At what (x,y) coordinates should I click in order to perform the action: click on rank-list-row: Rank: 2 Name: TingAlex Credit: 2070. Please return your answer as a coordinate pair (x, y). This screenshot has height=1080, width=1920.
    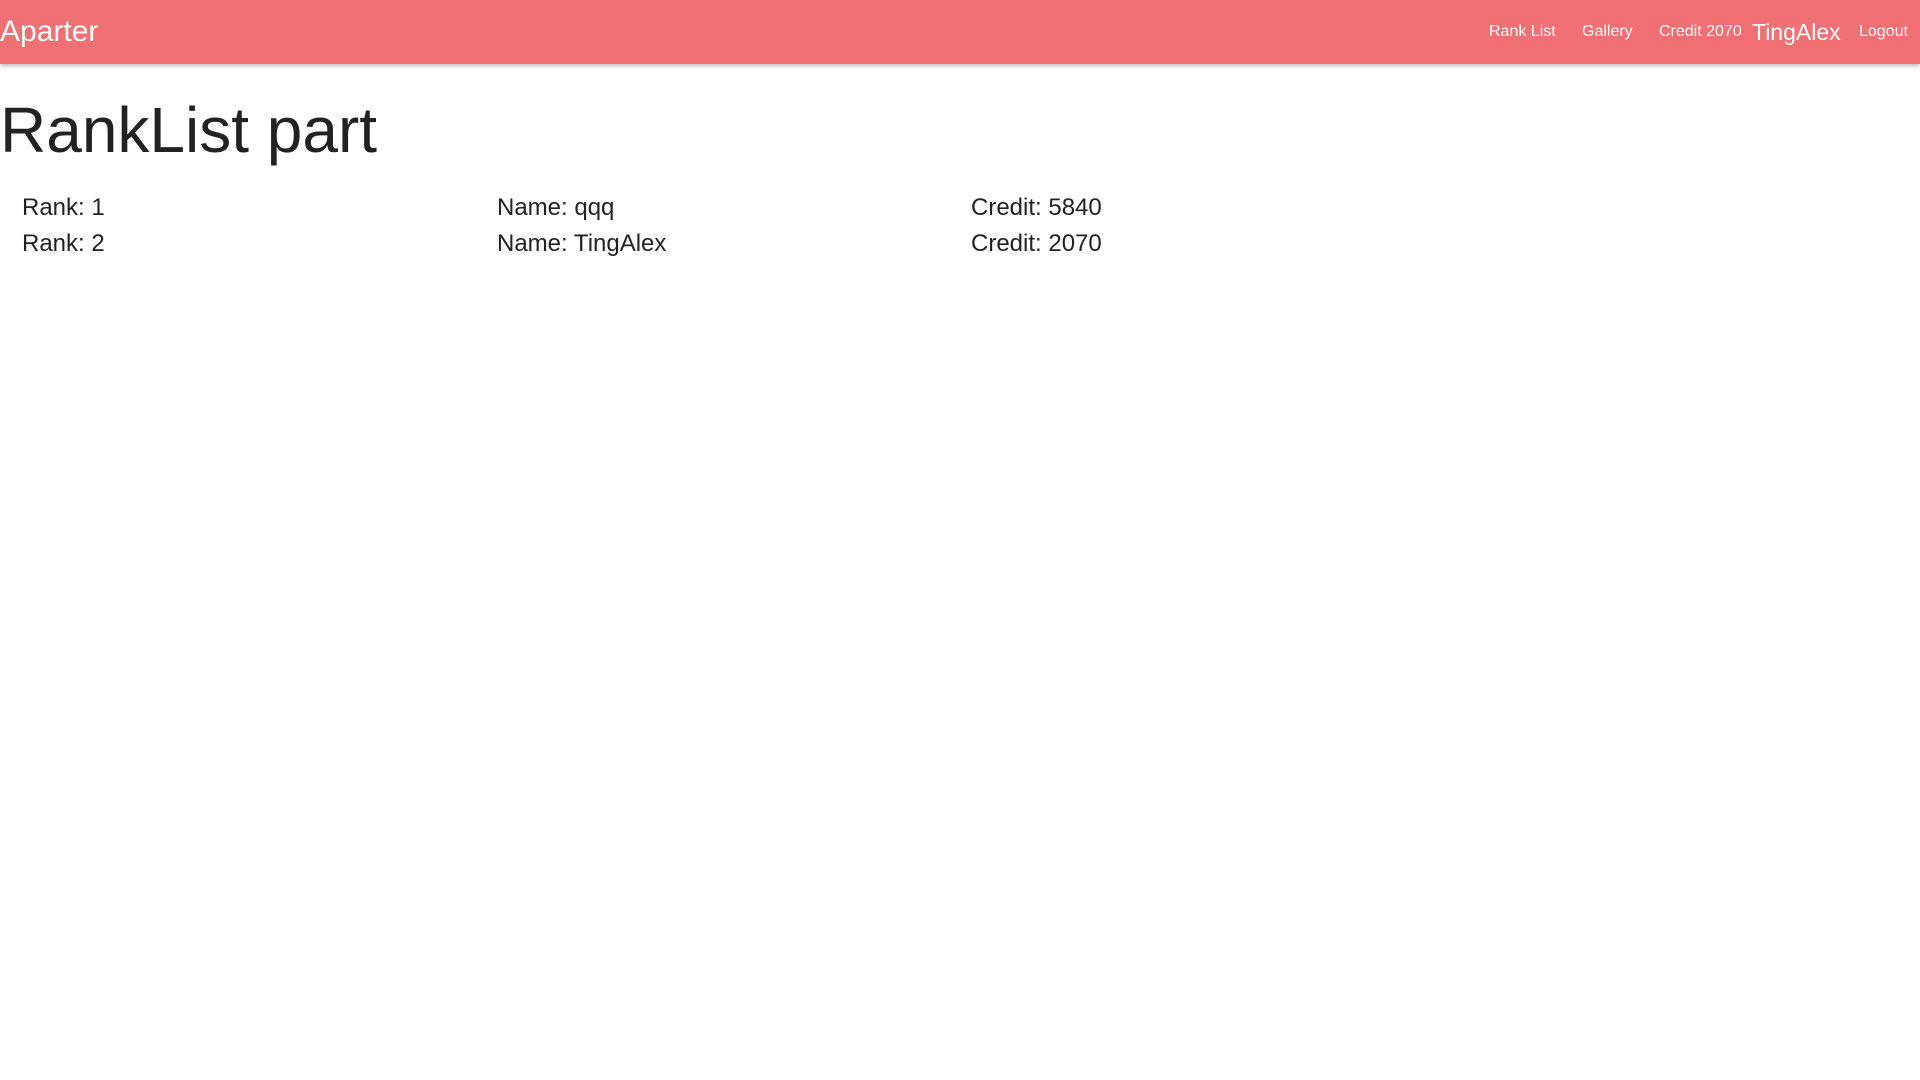
    Looking at the image, I should click on (960, 244).